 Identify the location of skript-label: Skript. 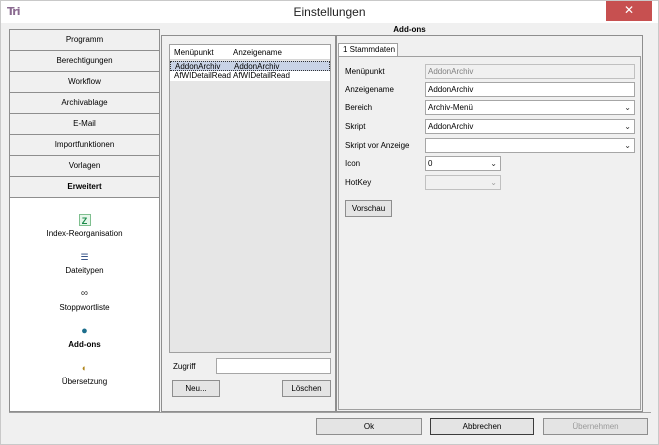
(355, 126).